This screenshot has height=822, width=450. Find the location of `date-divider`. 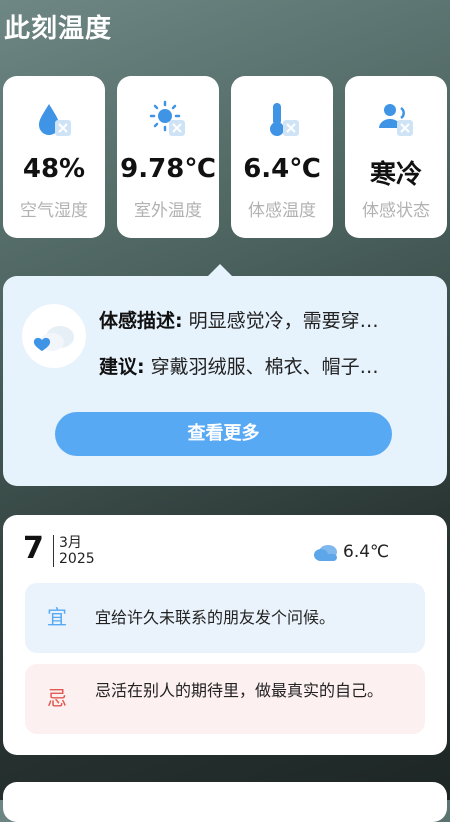

date-divider is located at coordinates (53, 551).